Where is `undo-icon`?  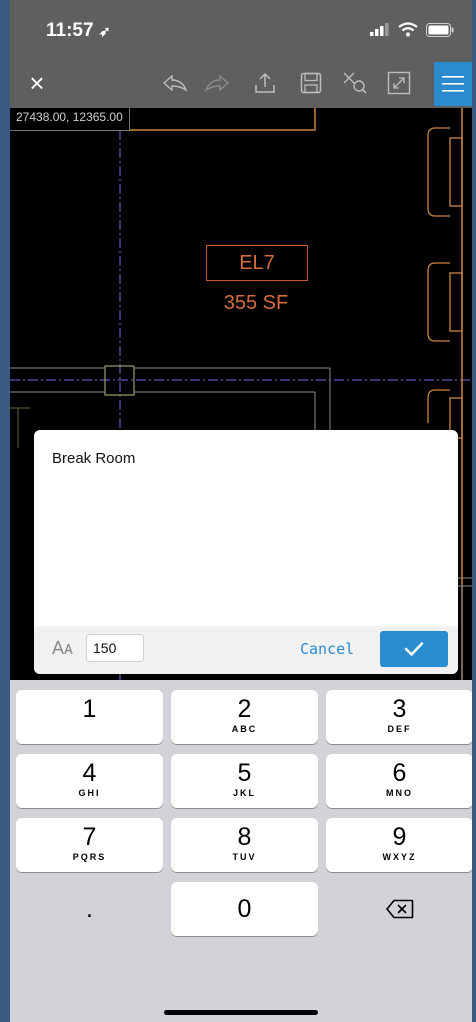
undo-icon is located at coordinates (175, 83).